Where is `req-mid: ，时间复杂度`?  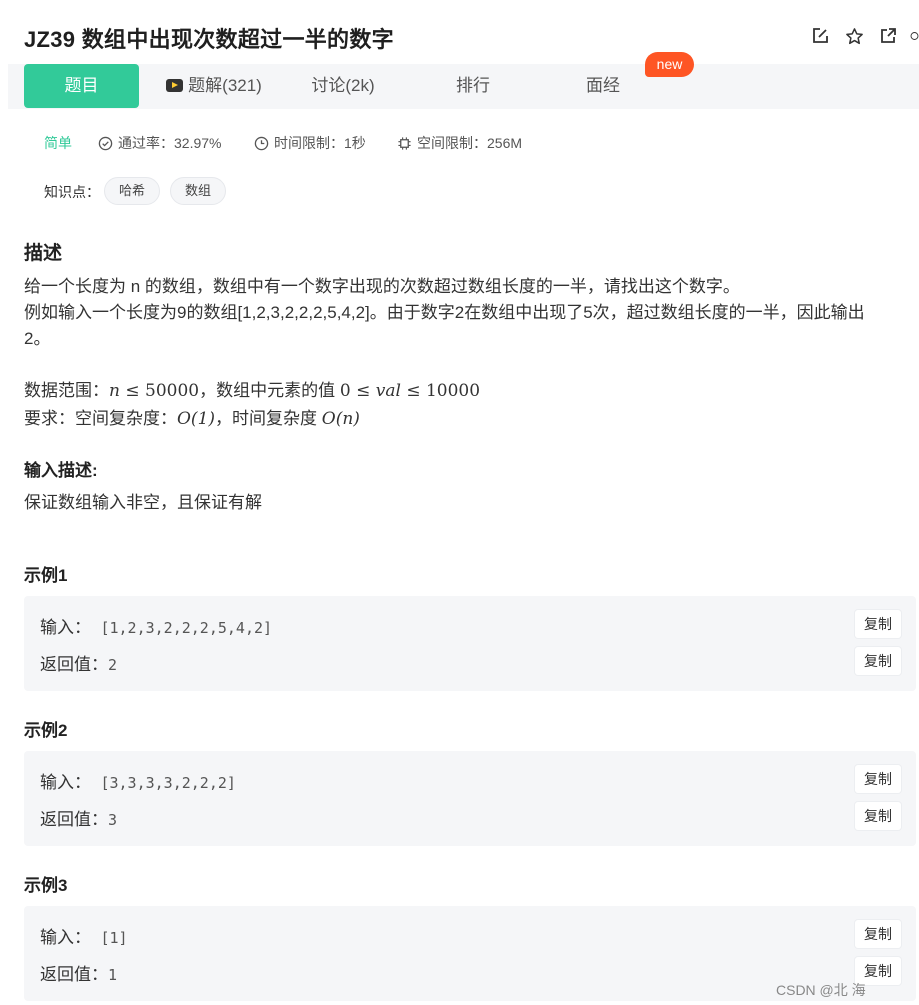 req-mid: ，时间复杂度 is located at coordinates (268, 418).